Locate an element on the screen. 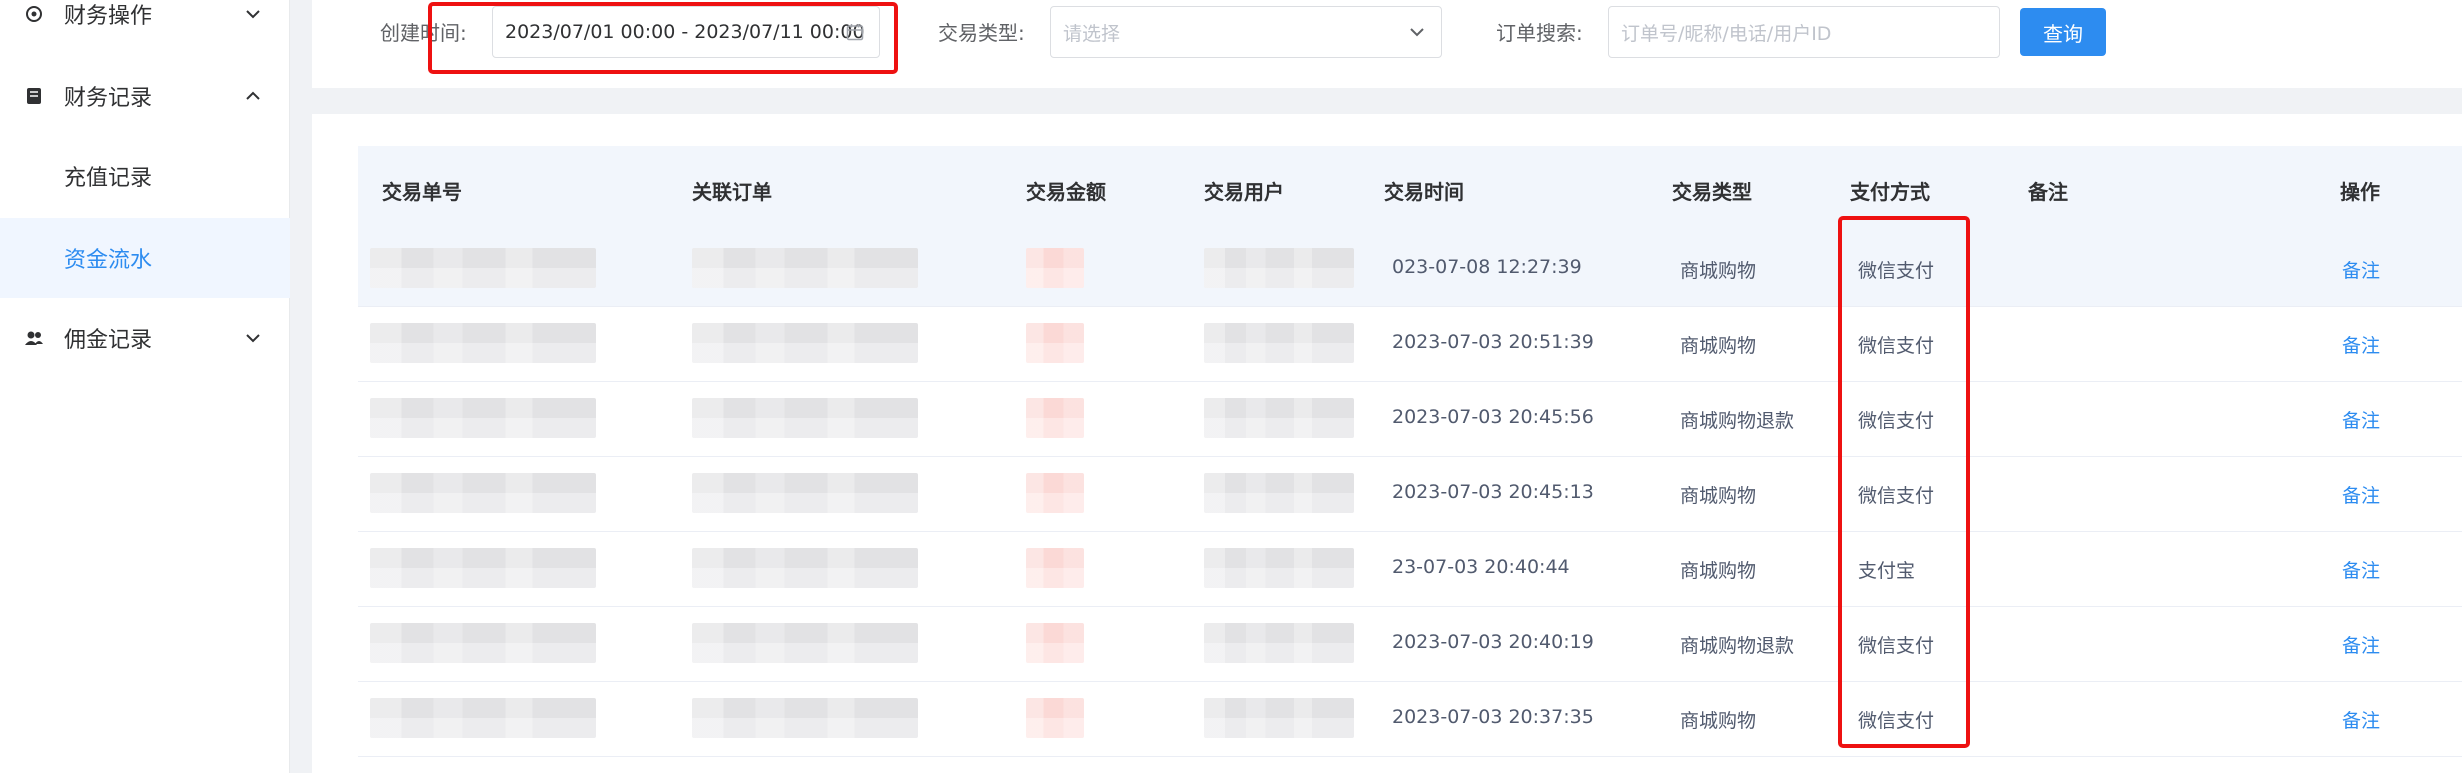  users-icon is located at coordinates (34, 338).